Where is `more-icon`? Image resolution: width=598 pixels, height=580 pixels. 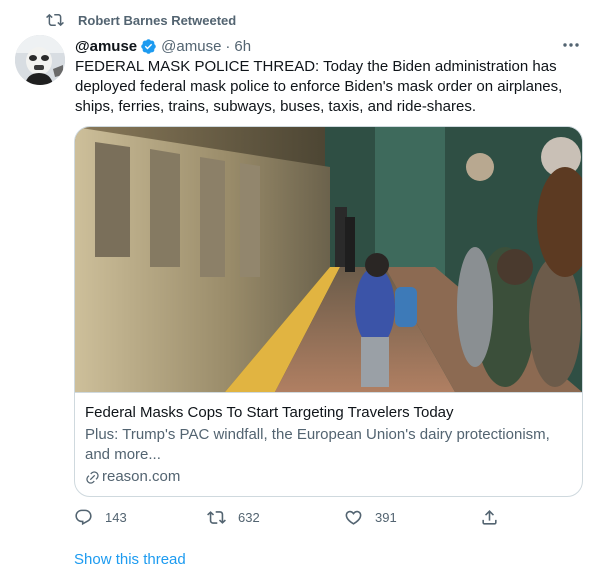
more-icon is located at coordinates (571, 45).